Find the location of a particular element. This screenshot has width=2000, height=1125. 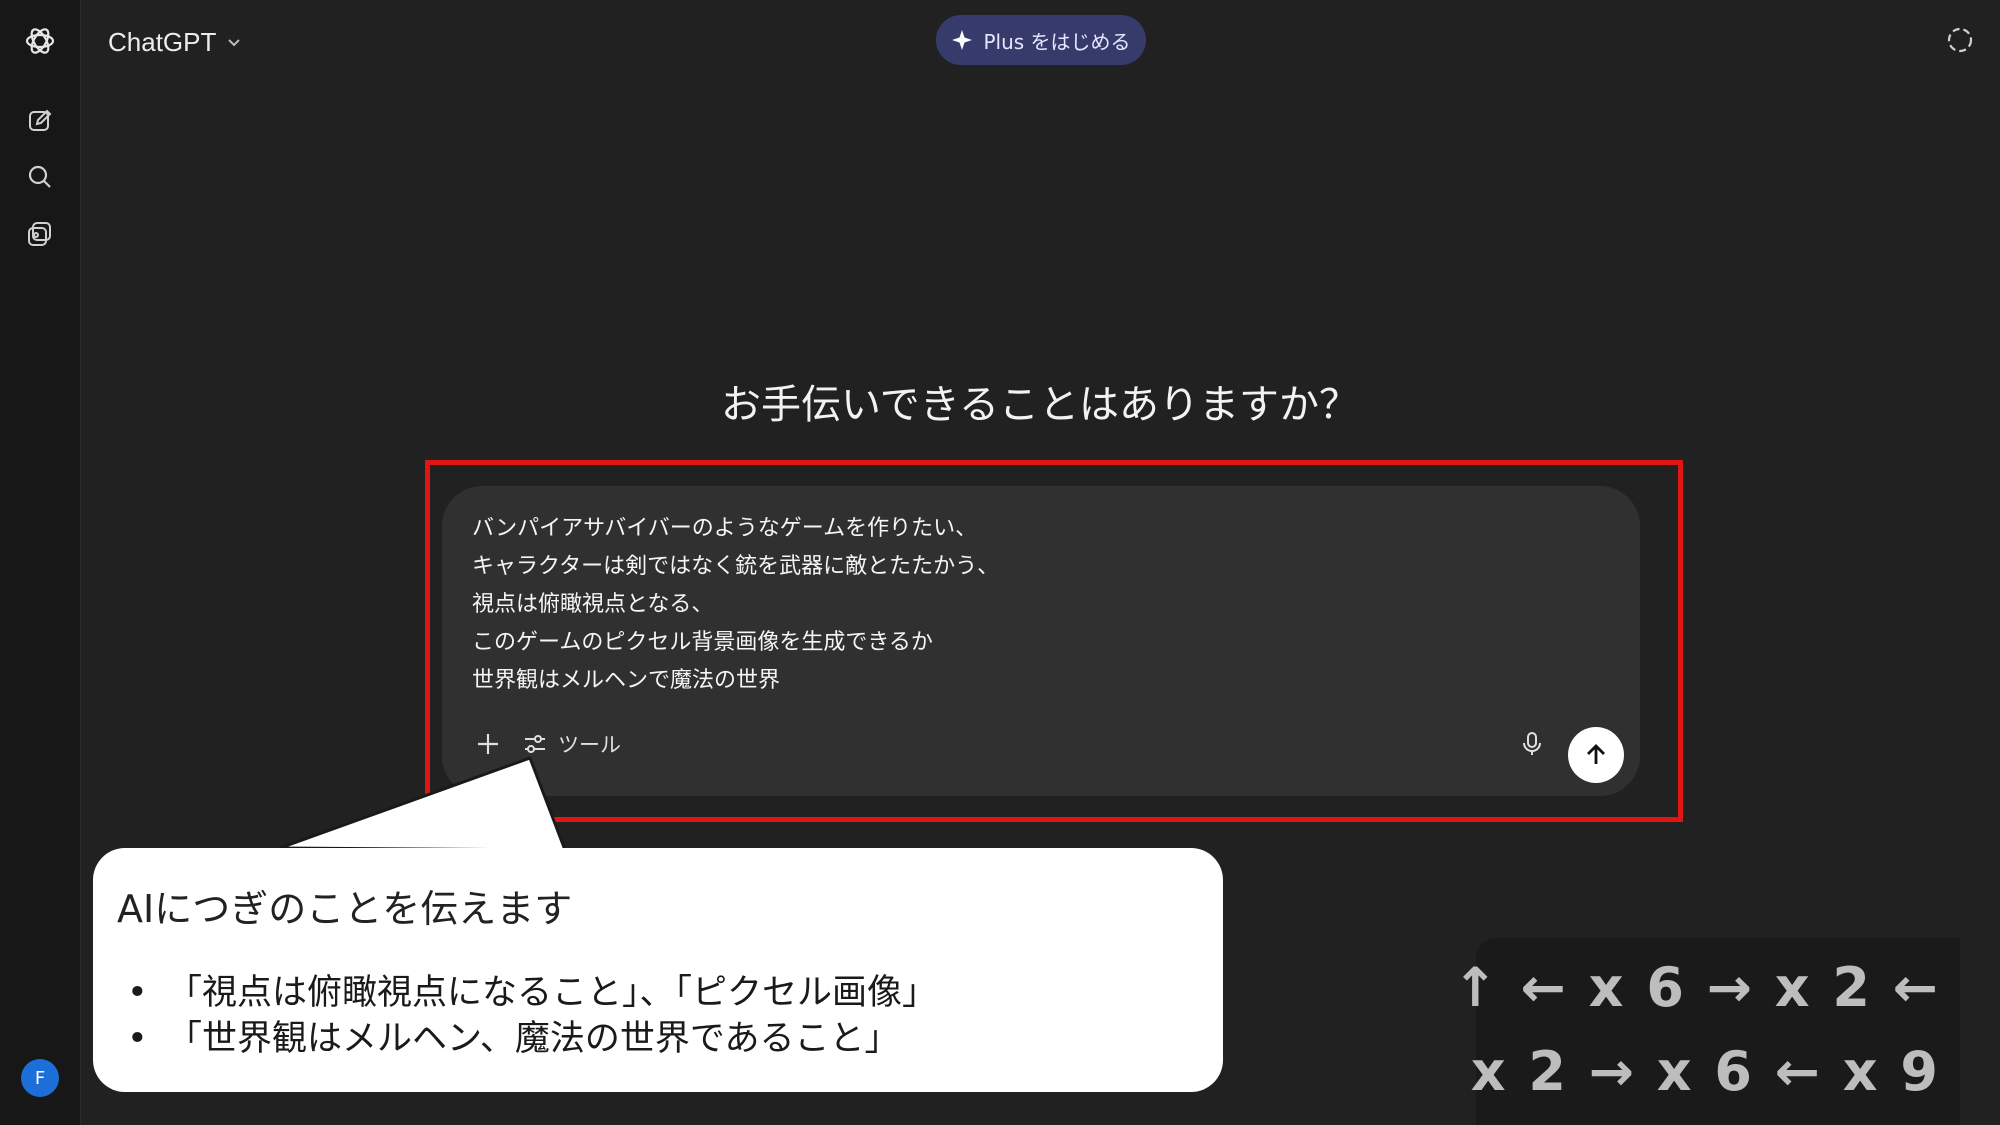

keystroke-line: ↑ ← x 6 → x 2 ← is located at coordinates (1696, 987).